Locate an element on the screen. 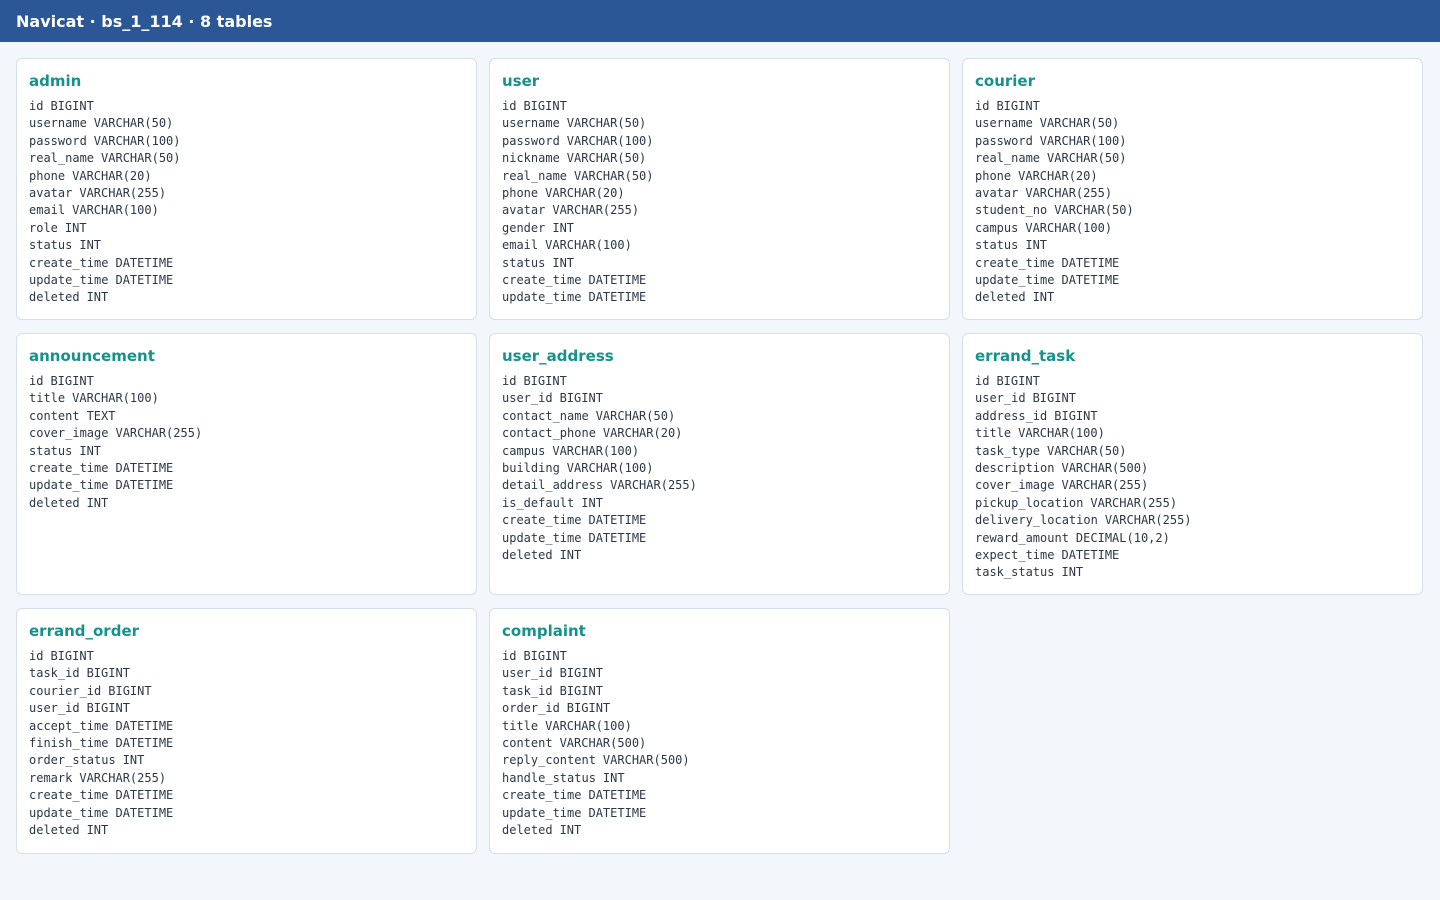  column-row: content TEXT is located at coordinates (246, 416).